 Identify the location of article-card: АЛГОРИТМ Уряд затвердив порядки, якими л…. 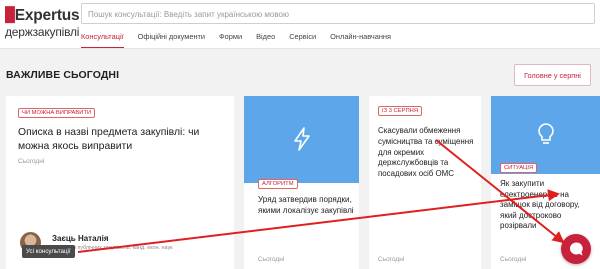
(301, 182).